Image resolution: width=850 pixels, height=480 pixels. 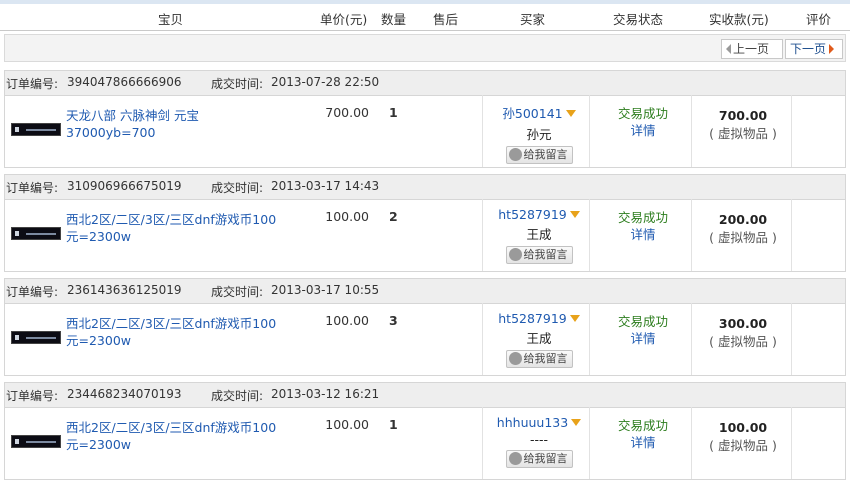 I want to click on buyer-name: 孙元, so click(x=539, y=134).